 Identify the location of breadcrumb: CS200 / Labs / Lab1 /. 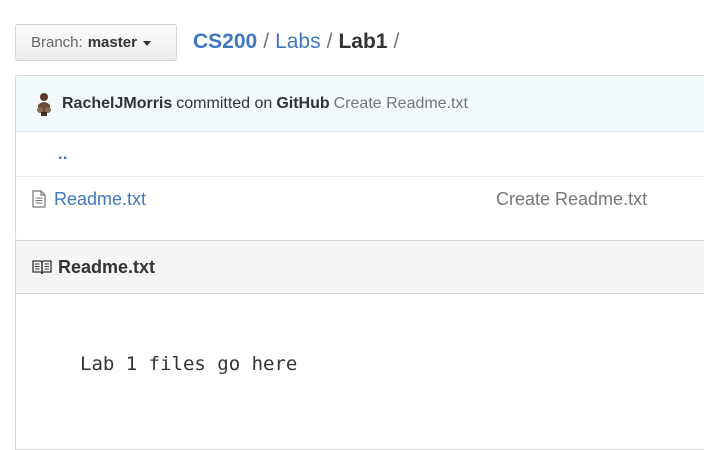
(299, 42).